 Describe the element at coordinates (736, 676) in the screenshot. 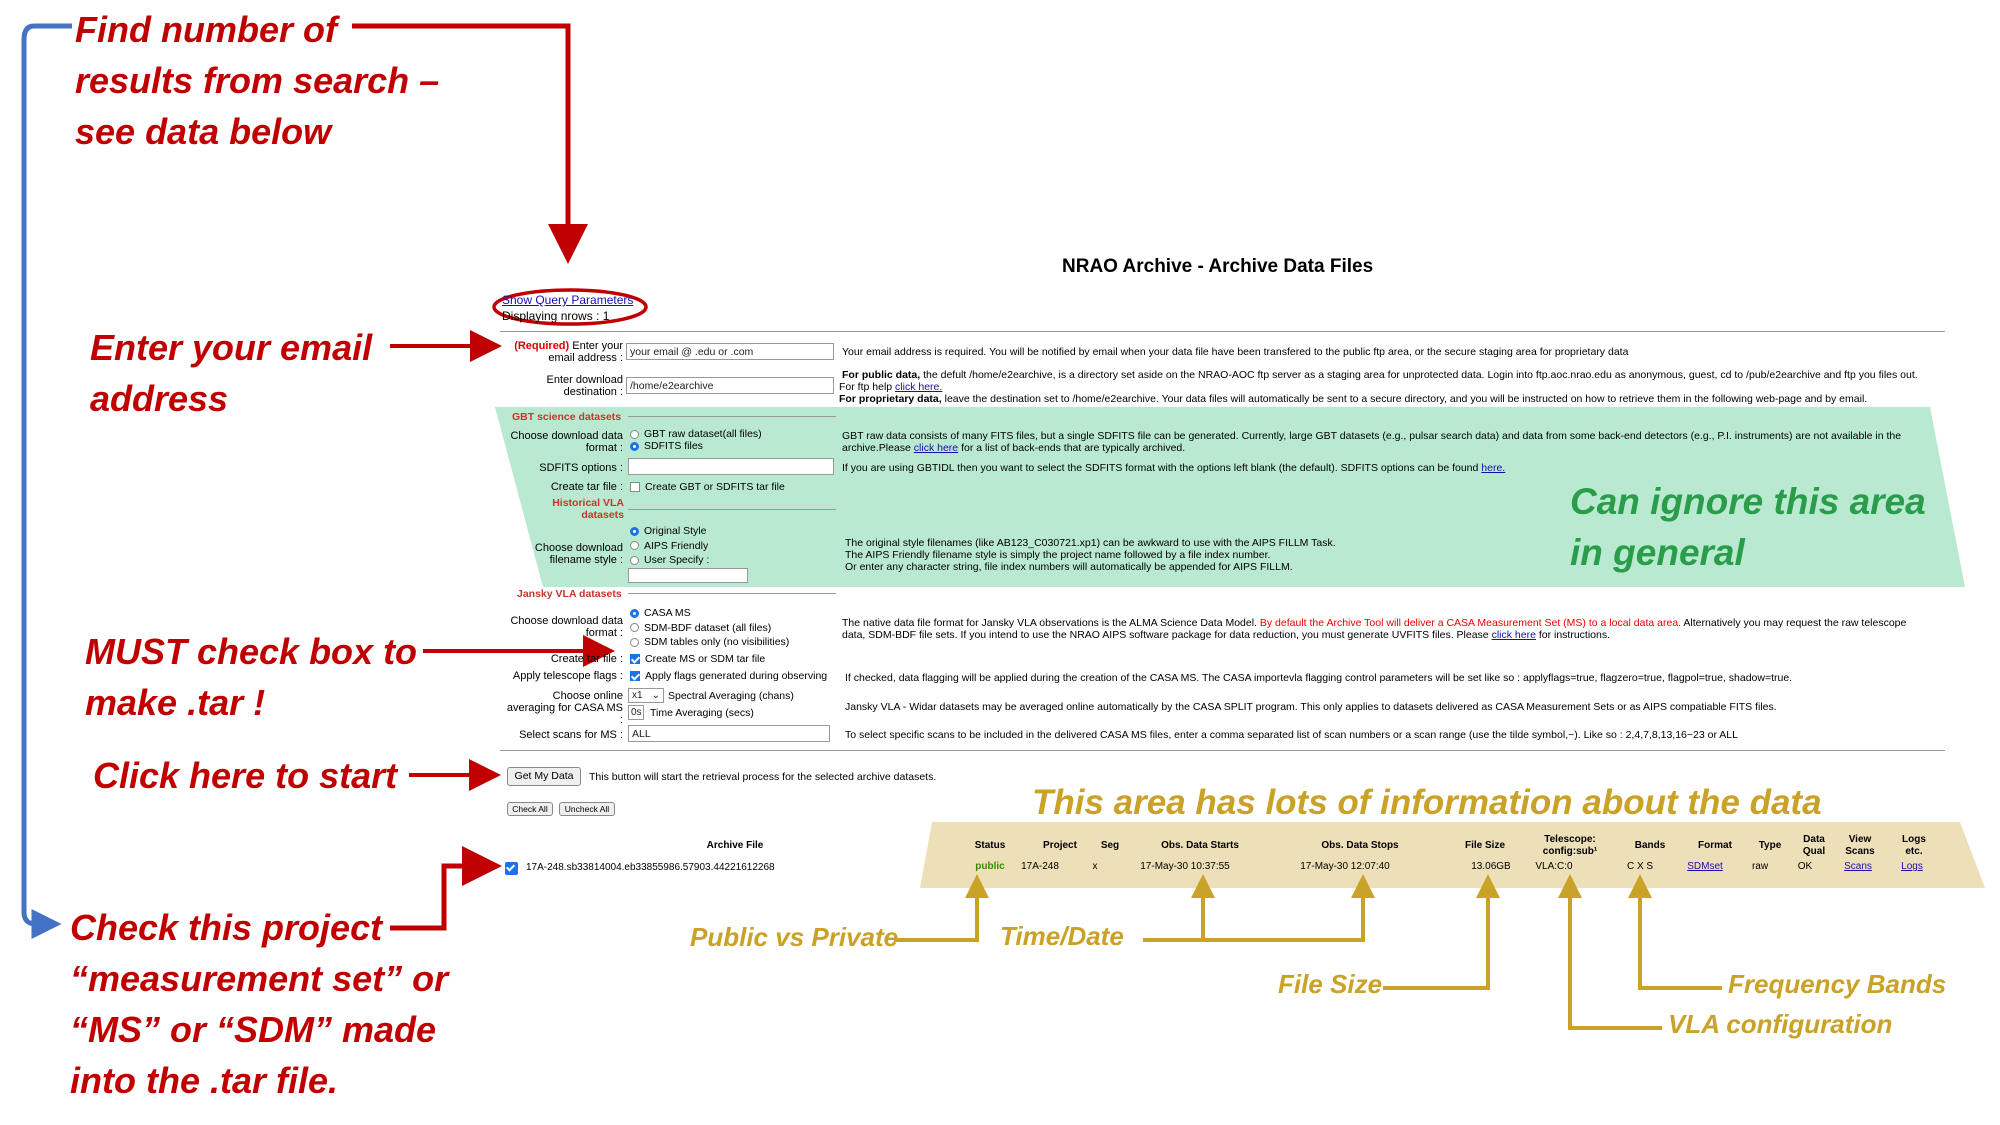

I see `option-label: Apply flags generated during observing` at that location.